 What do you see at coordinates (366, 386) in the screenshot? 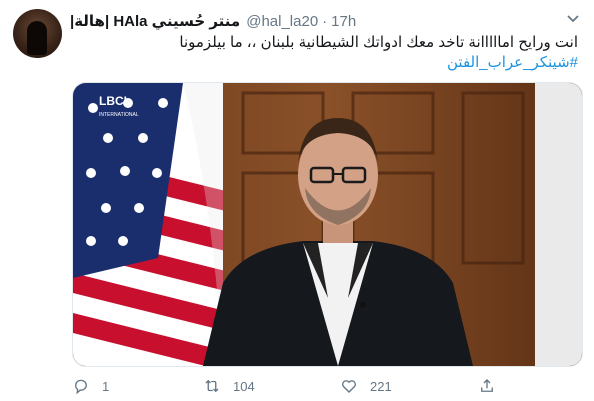
I see `like-button: 221` at bounding box center [366, 386].